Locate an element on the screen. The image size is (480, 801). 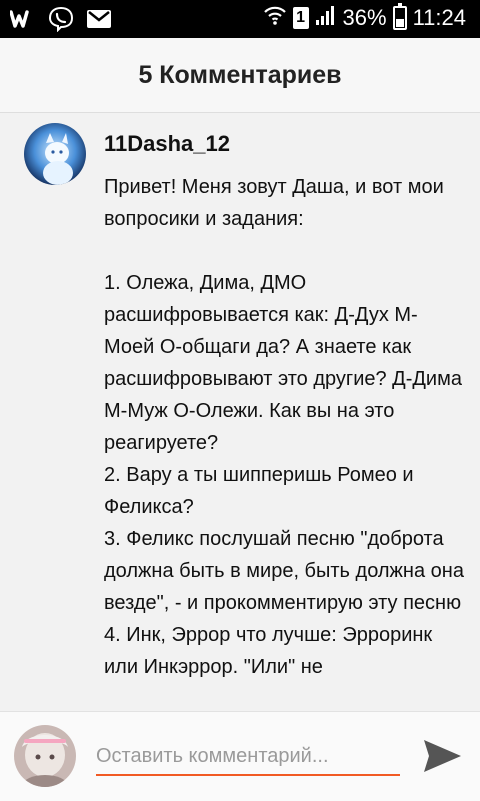
comments-header: 5 Комментариев is located at coordinates (240, 75).